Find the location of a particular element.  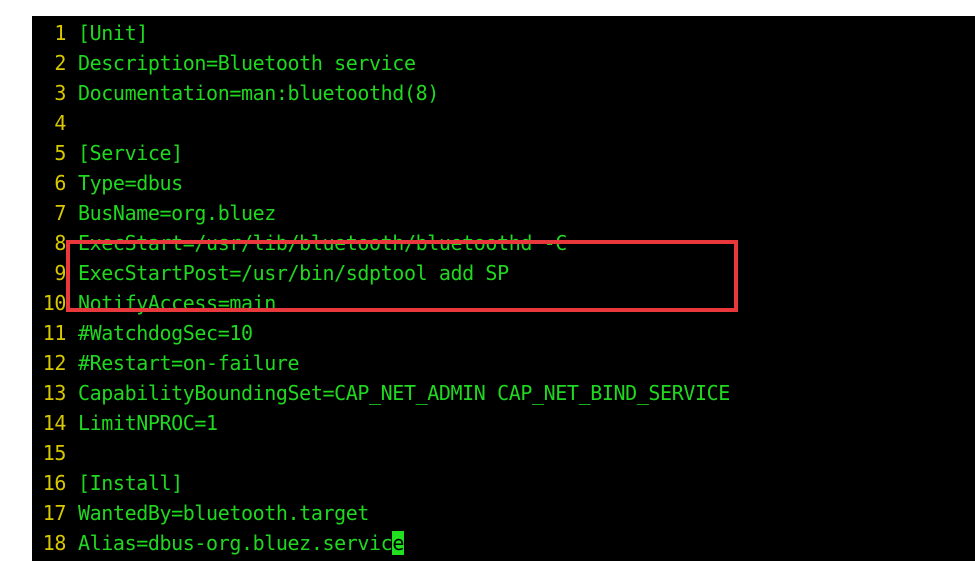

editor-line: 10 NotifyAccess=main is located at coordinates (381, 303).